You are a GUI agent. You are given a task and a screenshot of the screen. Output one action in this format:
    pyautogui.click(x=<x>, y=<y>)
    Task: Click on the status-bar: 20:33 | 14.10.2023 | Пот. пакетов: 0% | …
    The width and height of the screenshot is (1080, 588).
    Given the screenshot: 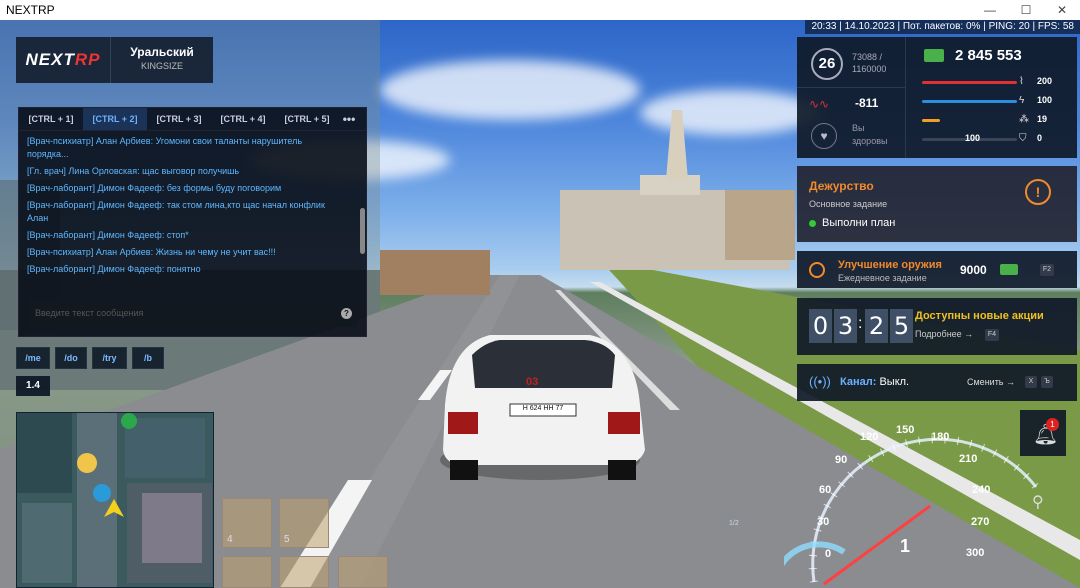 What is the action you would take?
    pyautogui.click(x=942, y=27)
    